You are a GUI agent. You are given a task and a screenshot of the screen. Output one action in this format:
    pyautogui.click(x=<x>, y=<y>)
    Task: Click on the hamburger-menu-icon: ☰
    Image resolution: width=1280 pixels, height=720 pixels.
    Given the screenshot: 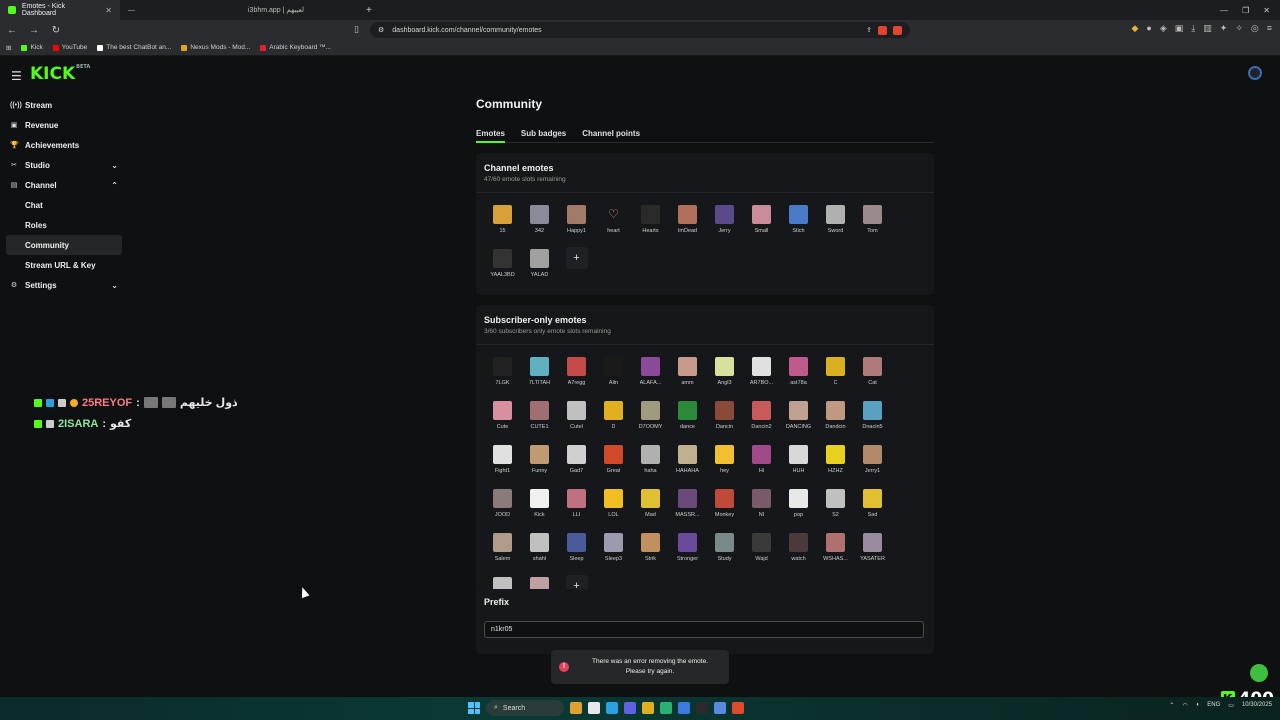 What is the action you would take?
    pyautogui.click(x=16, y=76)
    